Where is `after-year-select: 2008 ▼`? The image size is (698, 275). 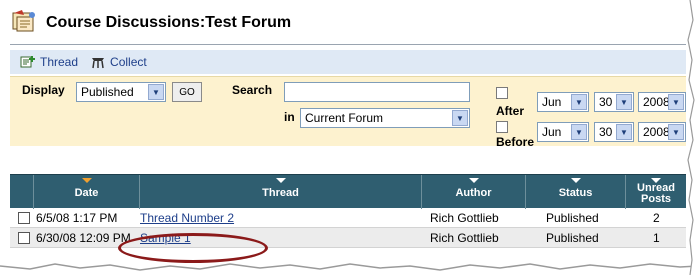 after-year-select: 2008 ▼ is located at coordinates (662, 102).